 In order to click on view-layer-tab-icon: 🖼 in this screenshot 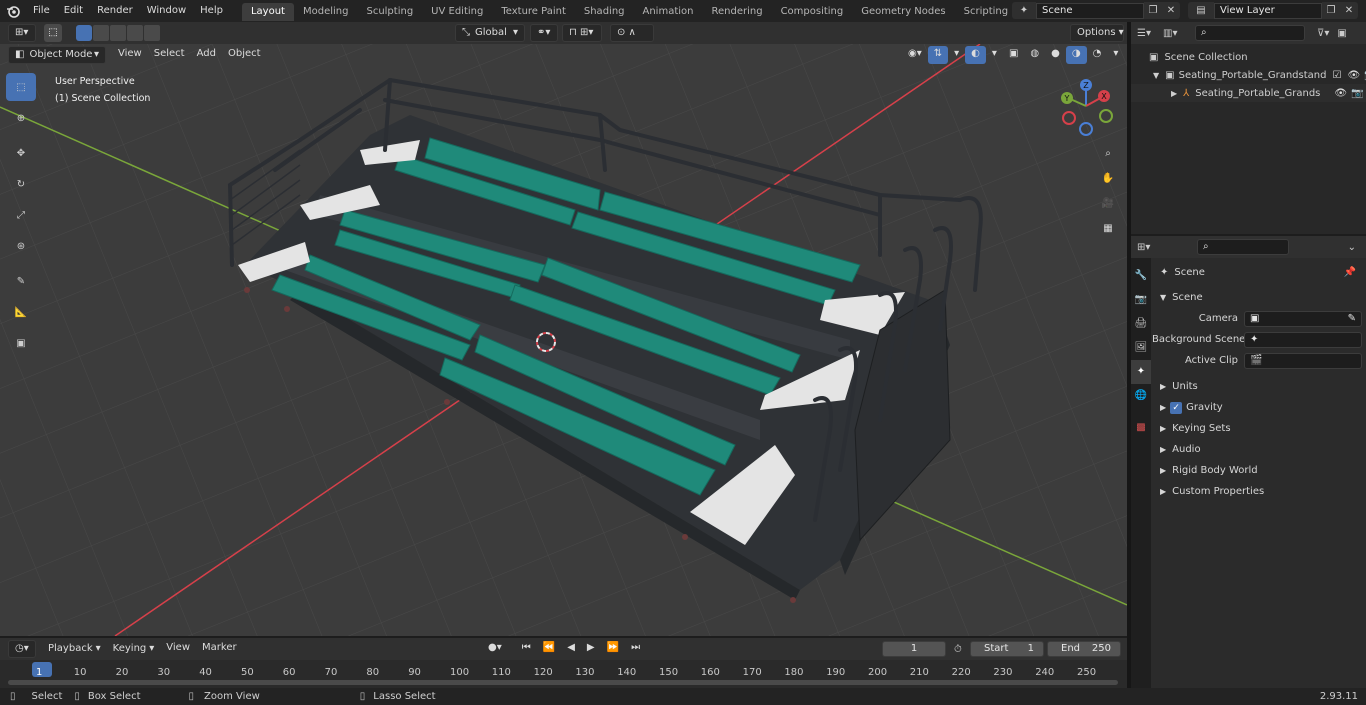, I will do `click(1141, 348)`.